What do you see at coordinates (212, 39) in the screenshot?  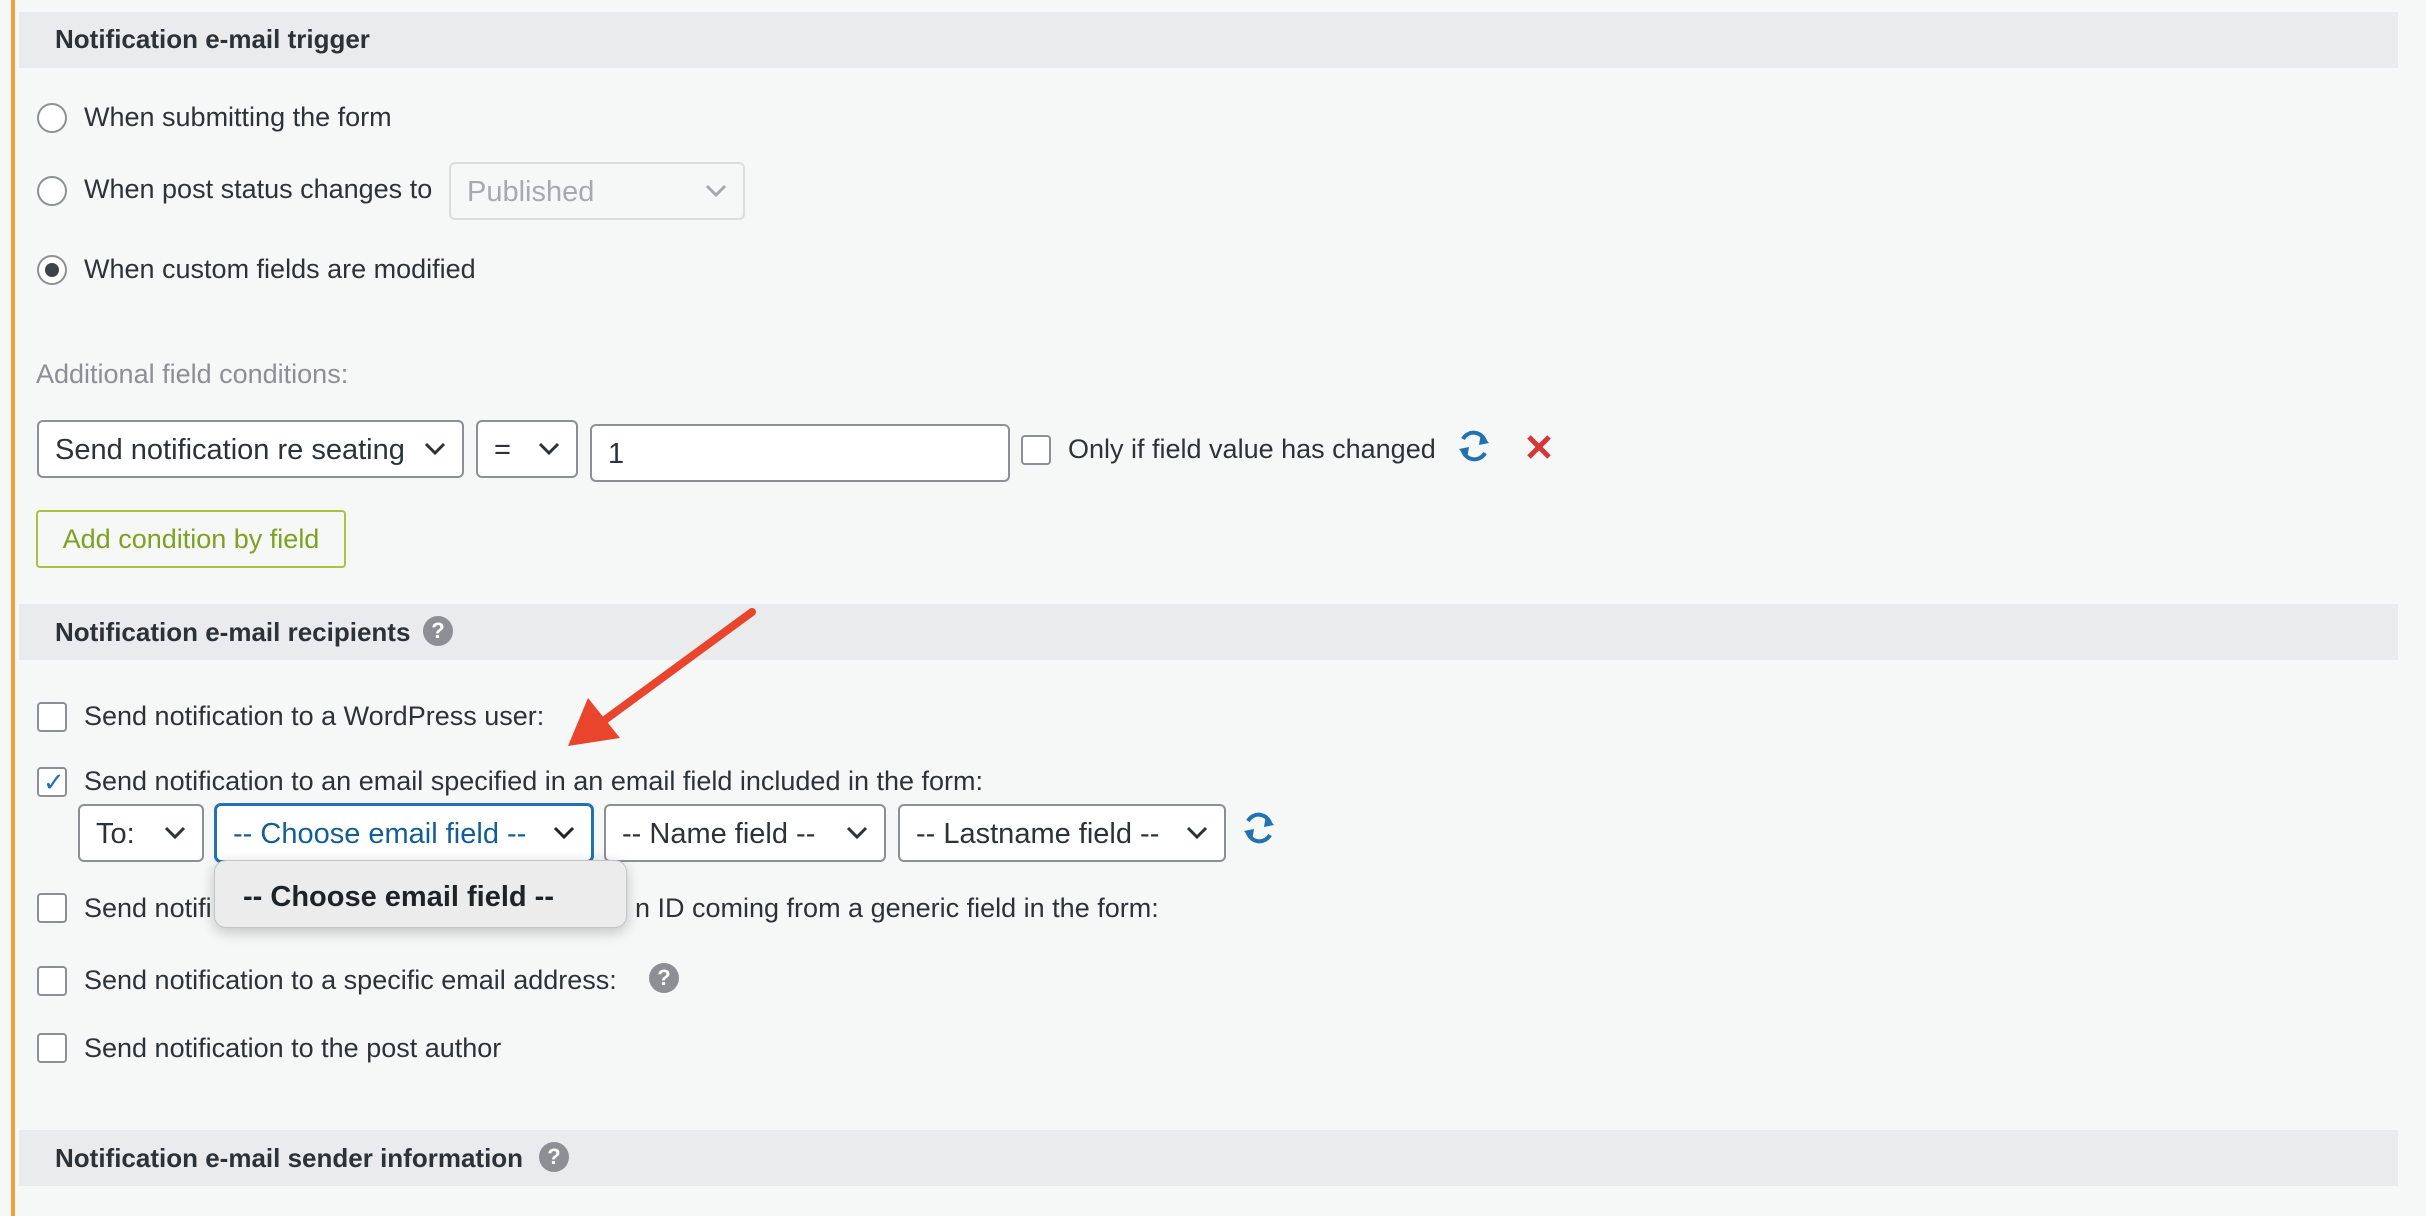 I see `trigger-section-title: Notification e-mail trigger` at bounding box center [212, 39].